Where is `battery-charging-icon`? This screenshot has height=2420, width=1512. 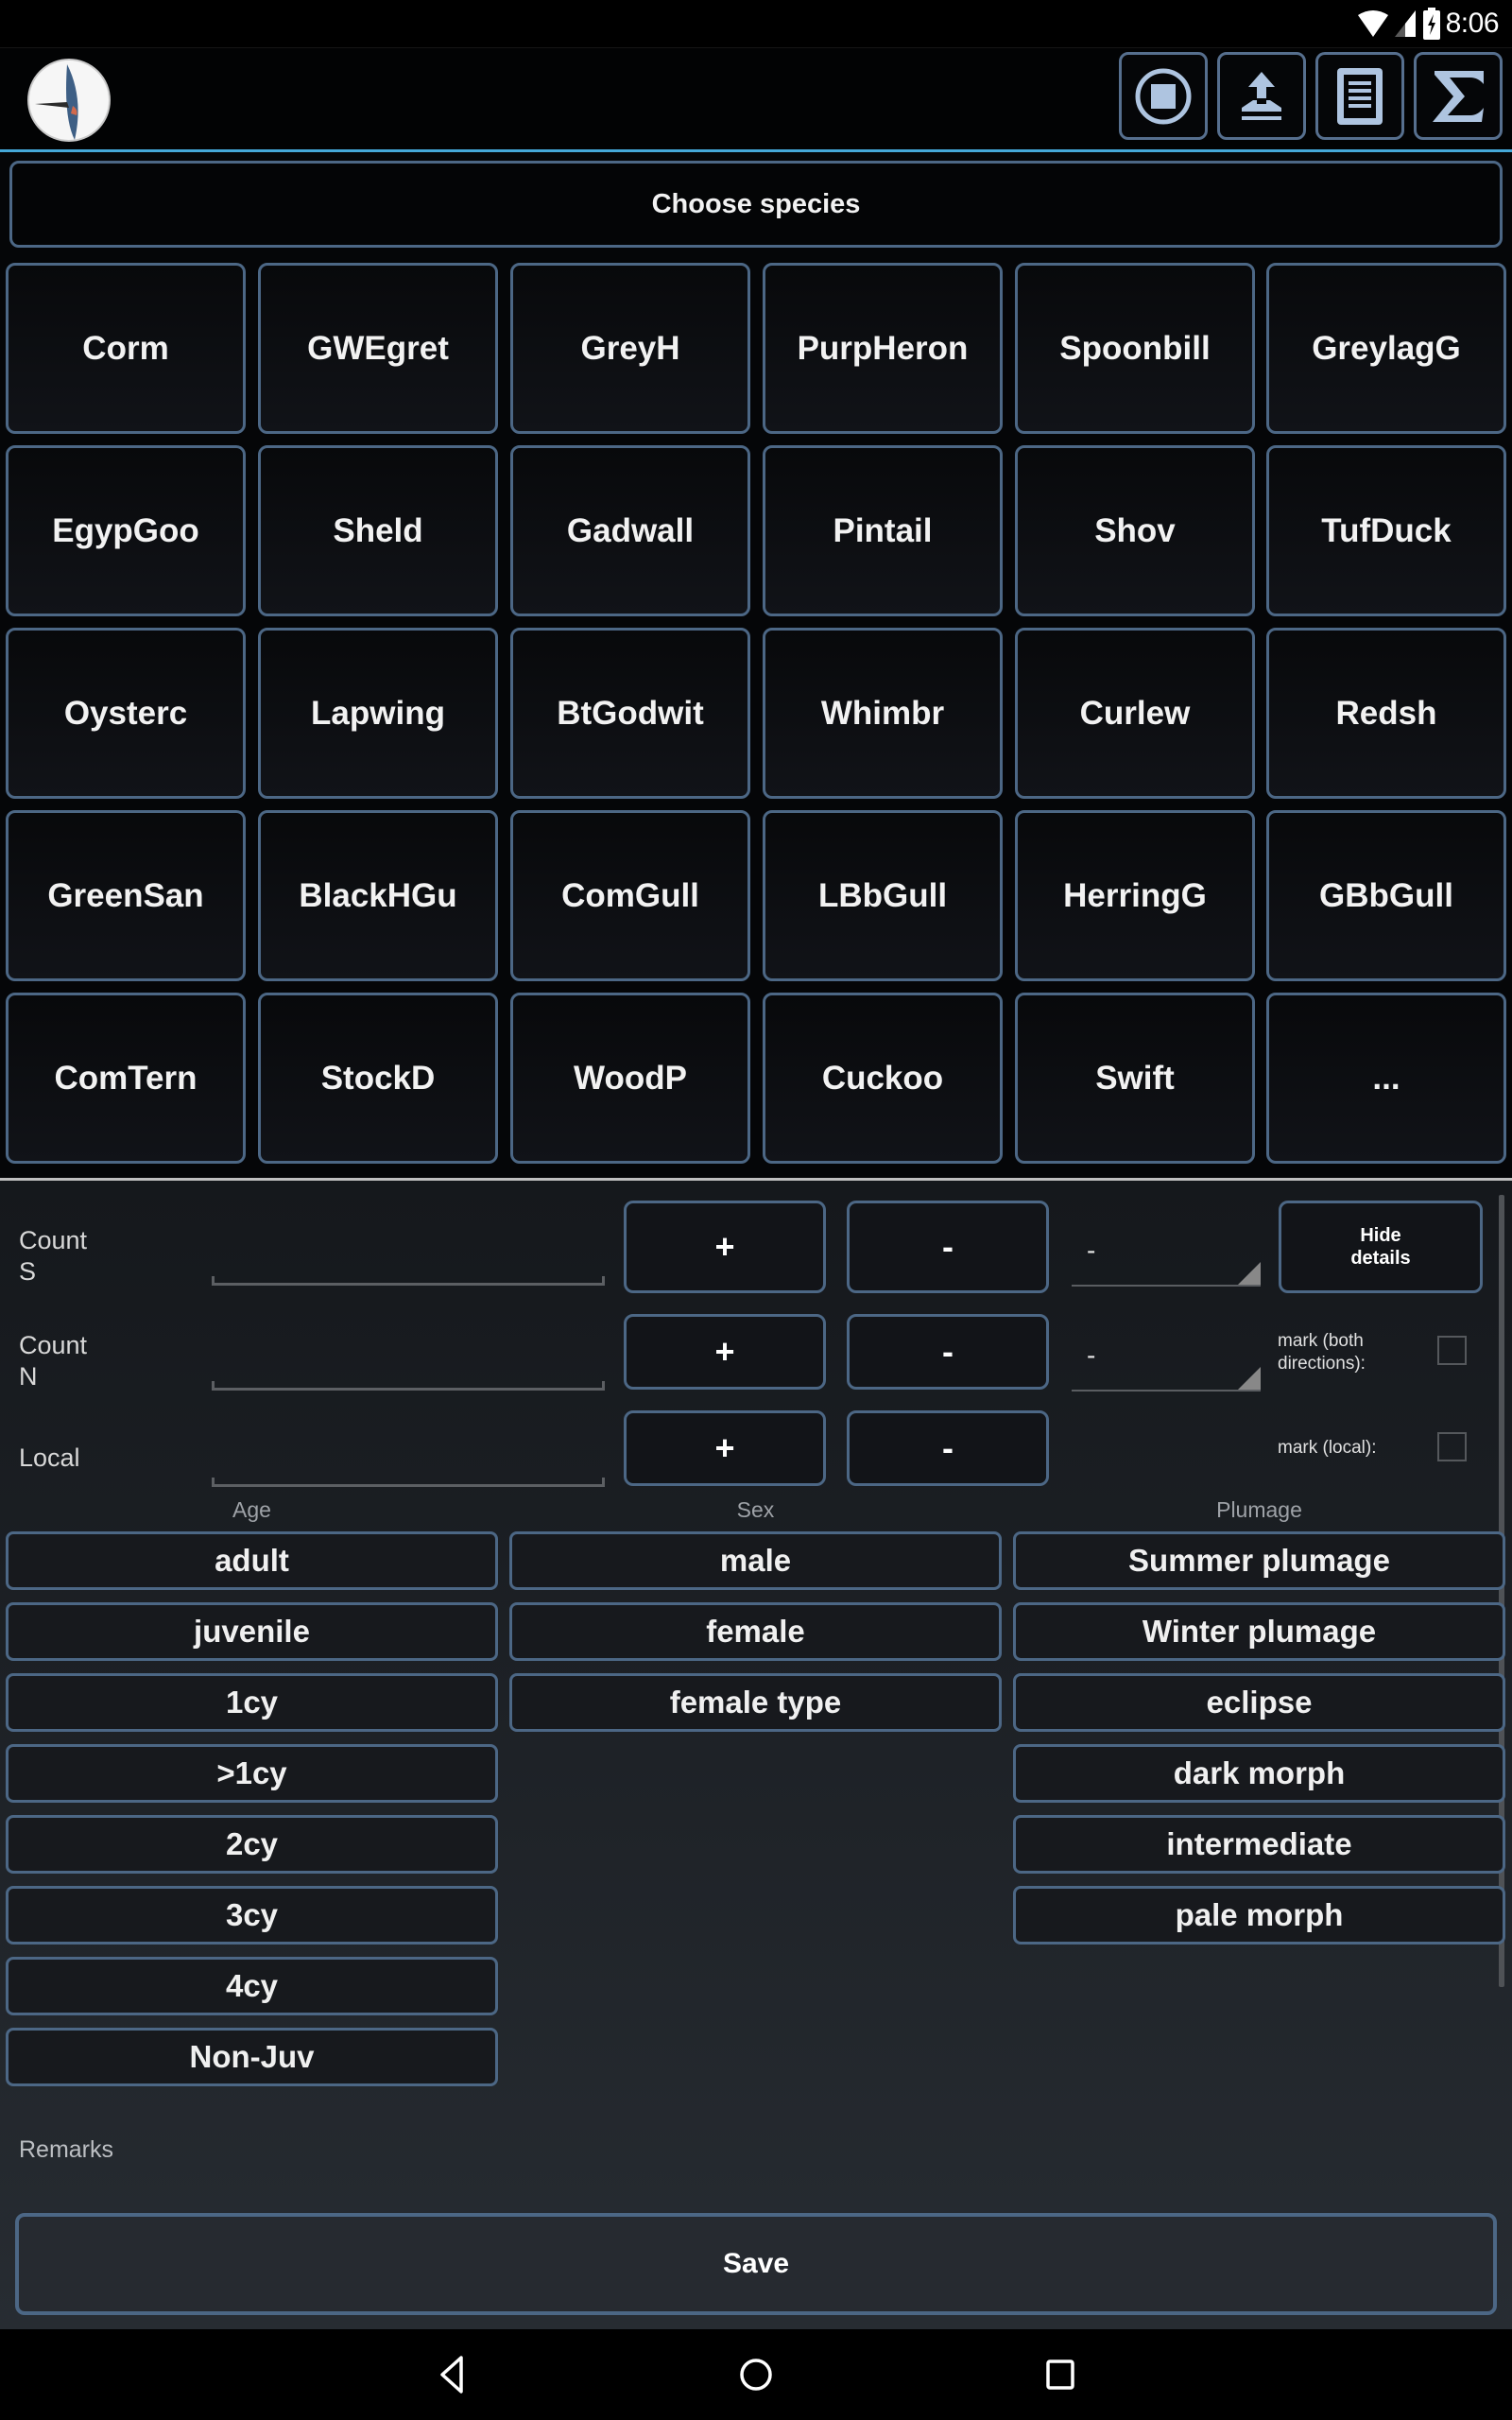
battery-charging-icon is located at coordinates (1431, 24).